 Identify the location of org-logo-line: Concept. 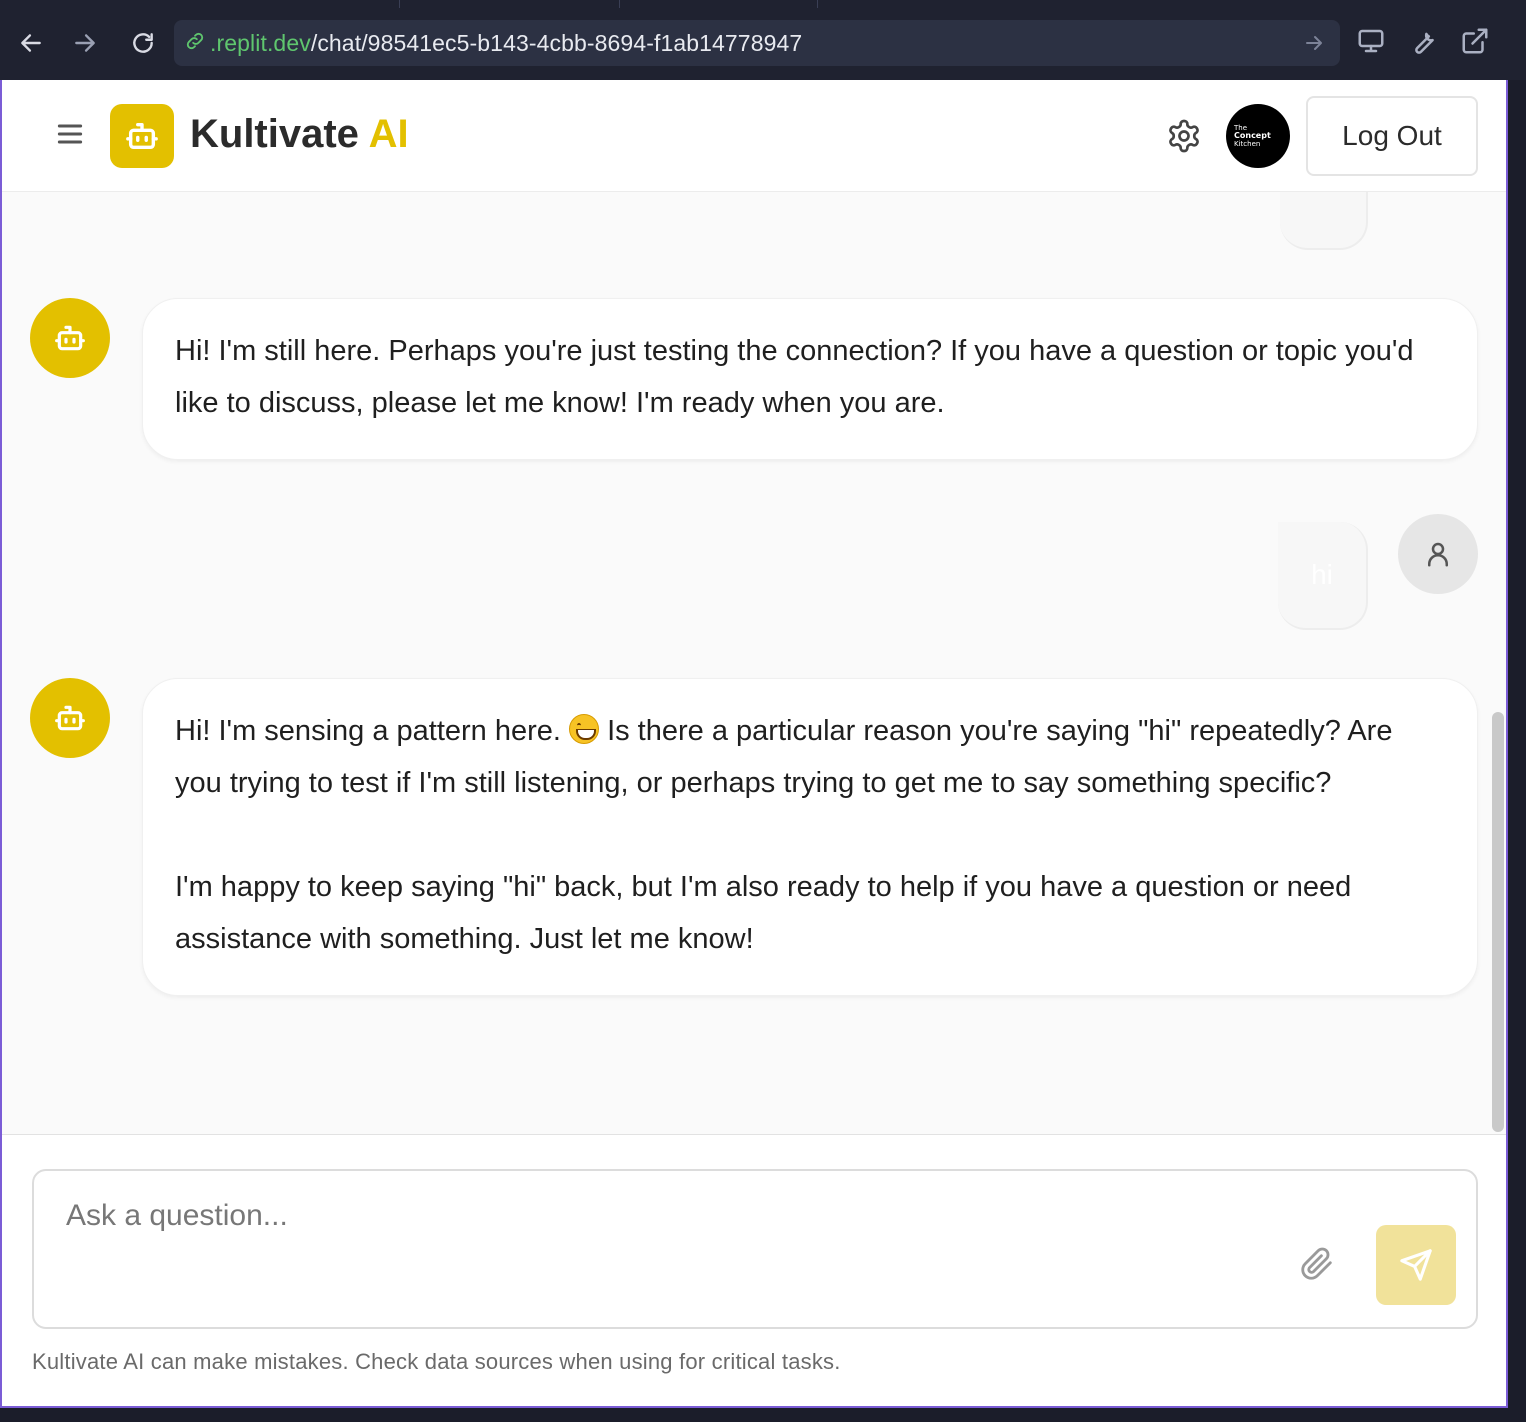
(1252, 135).